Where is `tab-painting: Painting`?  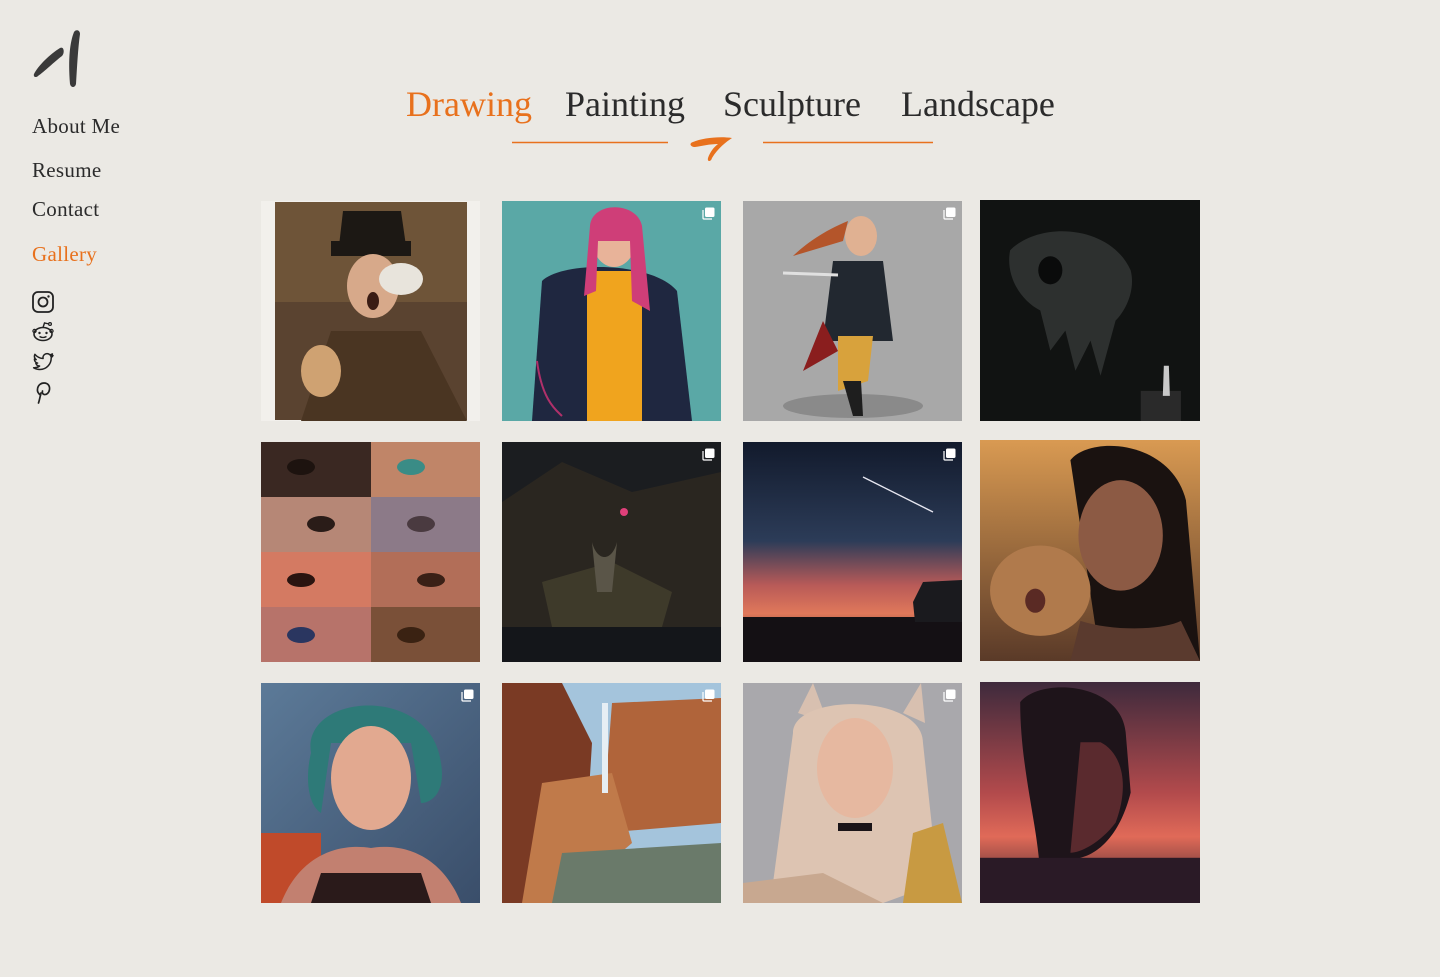
tab-painting: Painting is located at coordinates (625, 104).